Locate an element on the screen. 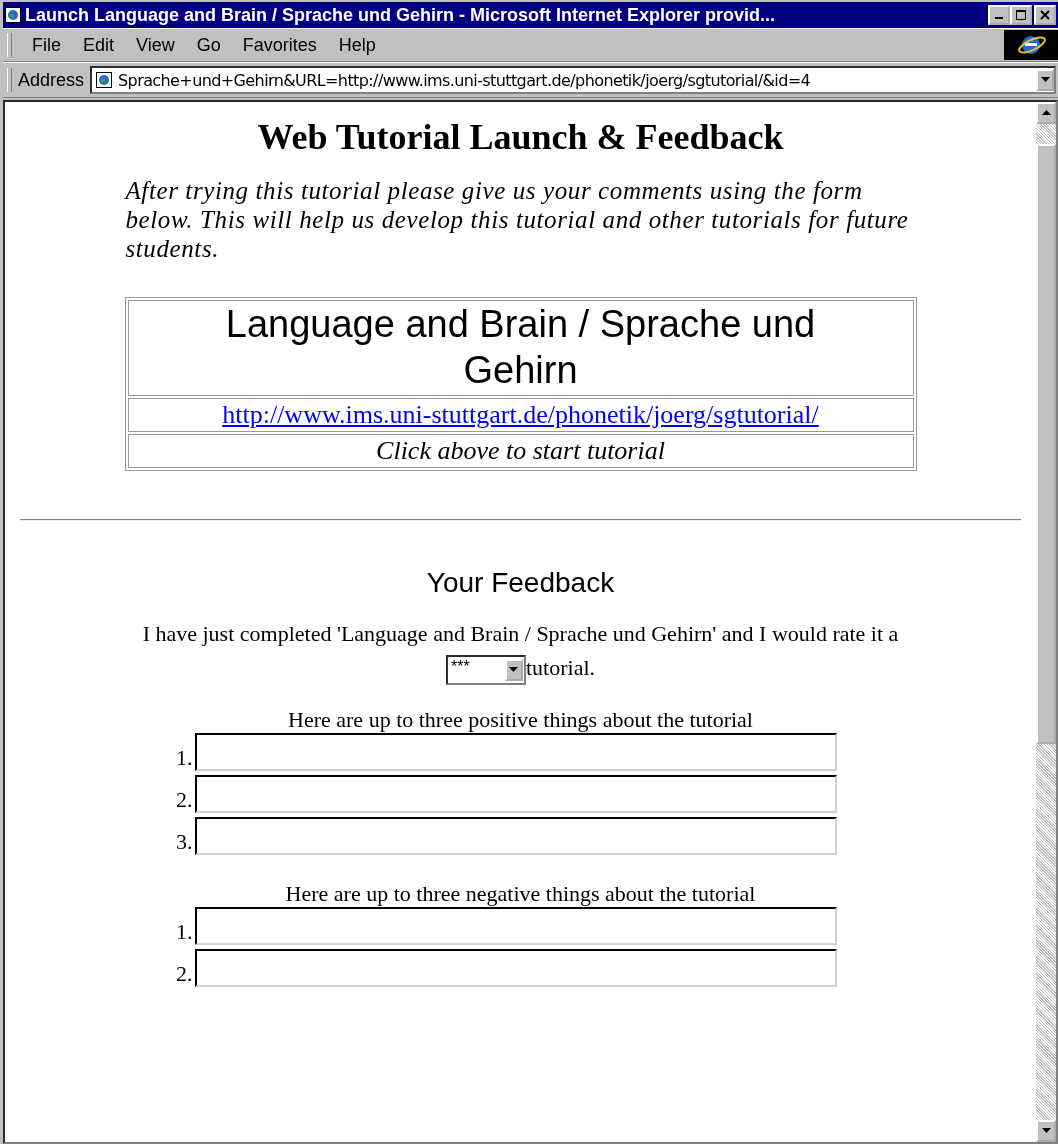  section-heading: Your Feedback is located at coordinates (520, 583).